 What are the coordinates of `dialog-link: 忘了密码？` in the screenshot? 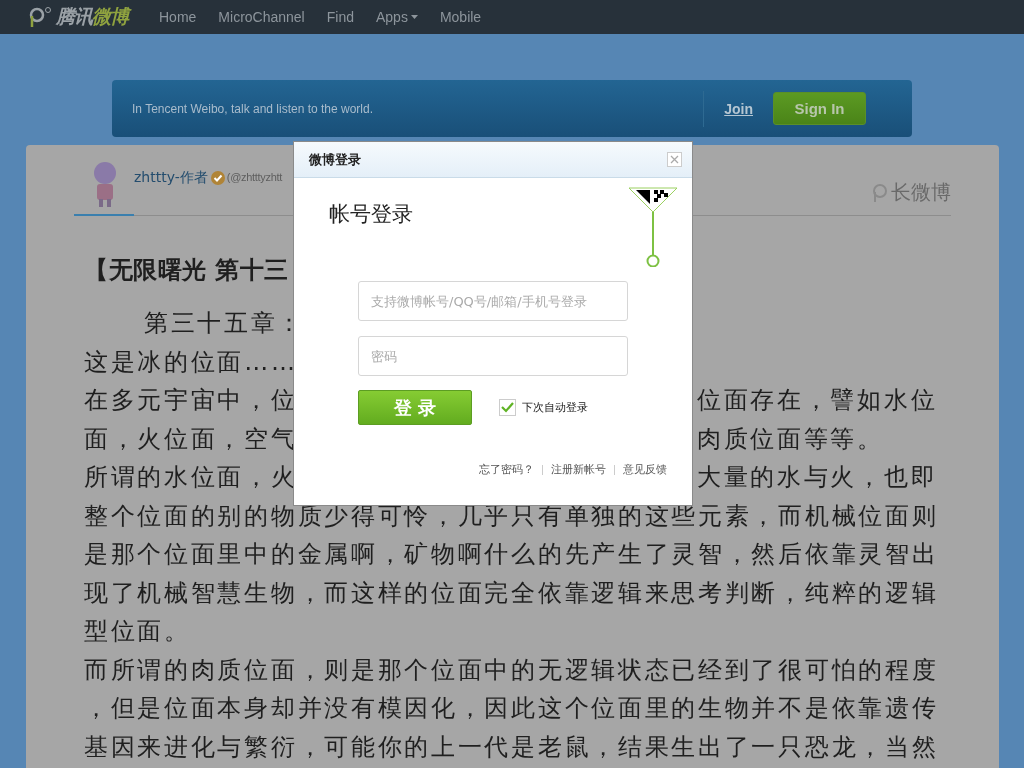 It's located at (506, 469).